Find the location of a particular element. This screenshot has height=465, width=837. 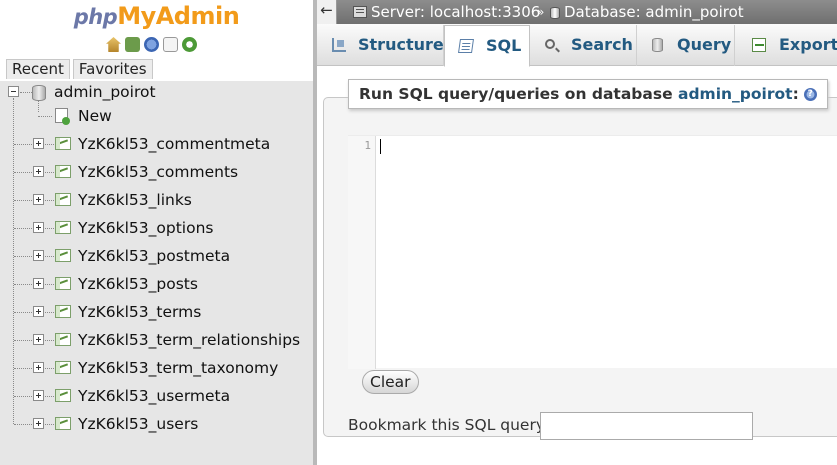

tab-label: SQL is located at coordinates (504, 45).